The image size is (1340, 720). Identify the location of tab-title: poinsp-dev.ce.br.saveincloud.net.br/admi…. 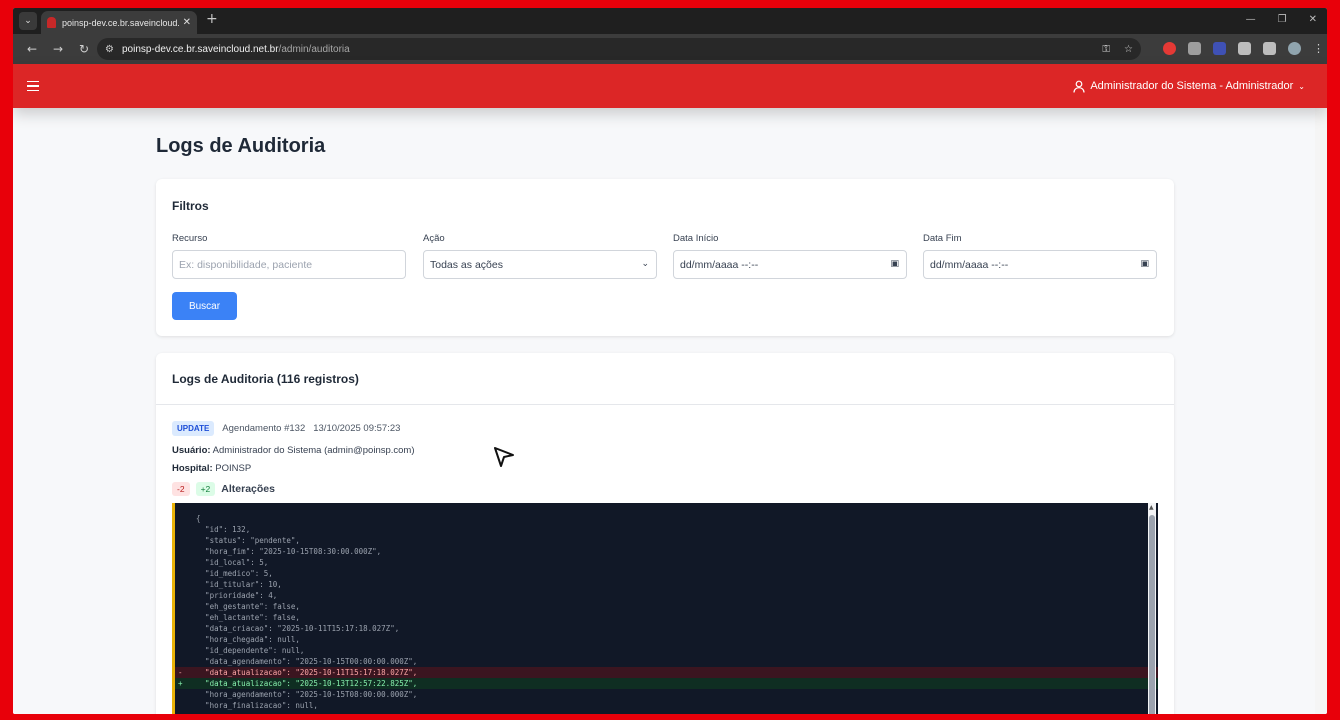
(120, 22).